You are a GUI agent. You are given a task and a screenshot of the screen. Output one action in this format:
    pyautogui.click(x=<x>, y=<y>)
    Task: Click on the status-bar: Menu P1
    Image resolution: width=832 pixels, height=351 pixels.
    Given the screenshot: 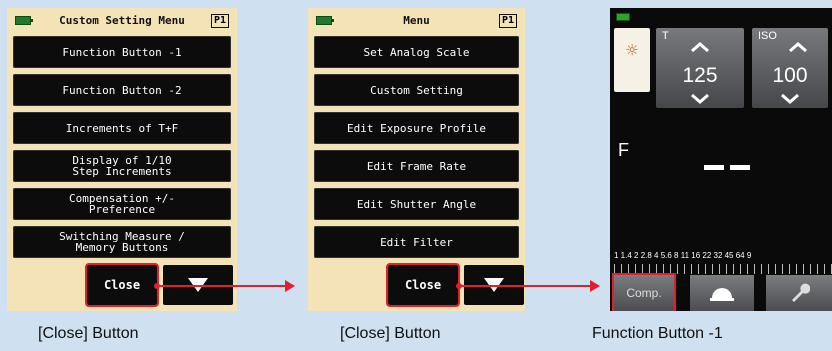 What is the action you would take?
    pyautogui.click(x=416, y=21)
    